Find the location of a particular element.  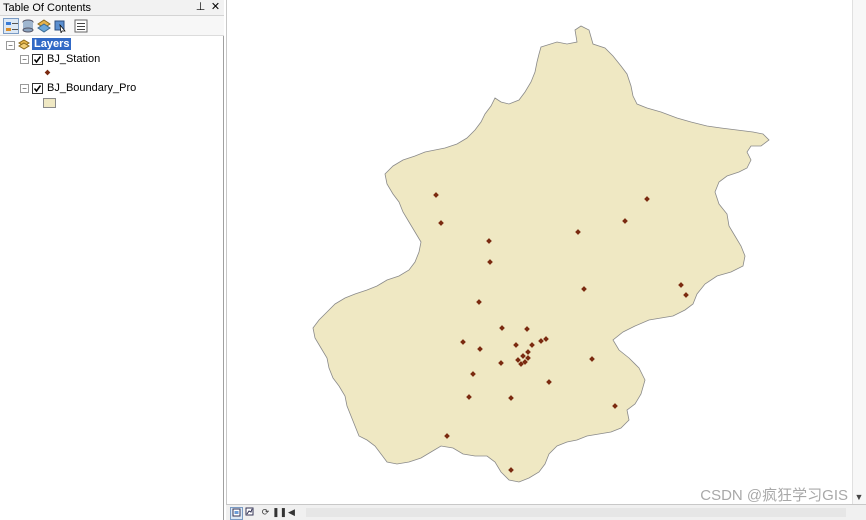

list-by-visibility-button is located at coordinates (44, 26).